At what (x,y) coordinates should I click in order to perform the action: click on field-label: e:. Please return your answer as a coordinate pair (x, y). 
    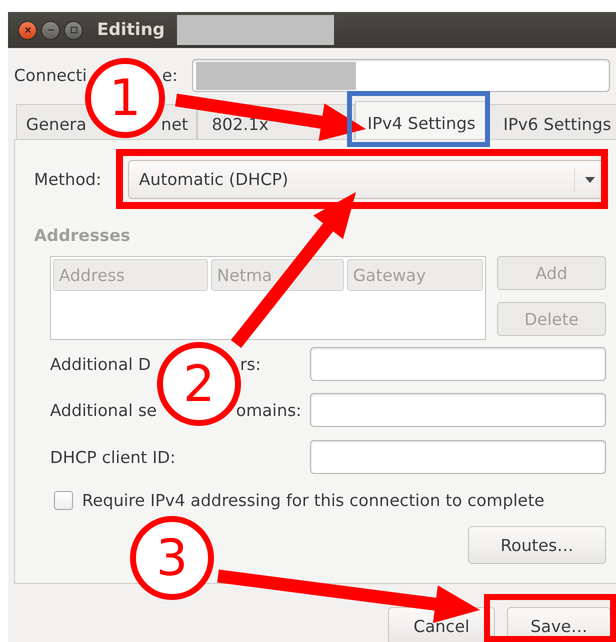
    Looking at the image, I should click on (170, 75).